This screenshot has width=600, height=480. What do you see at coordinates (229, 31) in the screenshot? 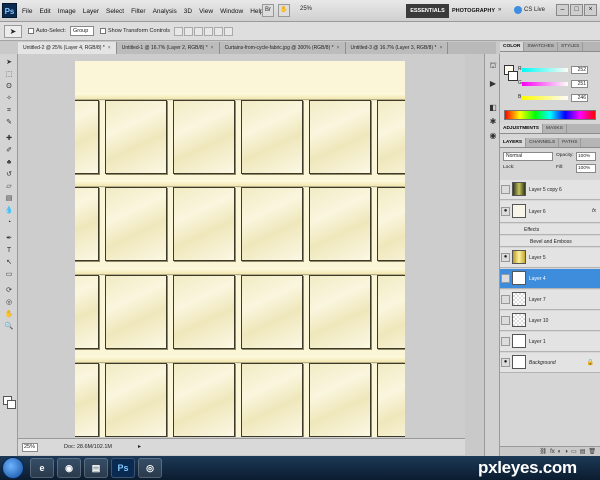
I see `align-right-icon` at bounding box center [229, 31].